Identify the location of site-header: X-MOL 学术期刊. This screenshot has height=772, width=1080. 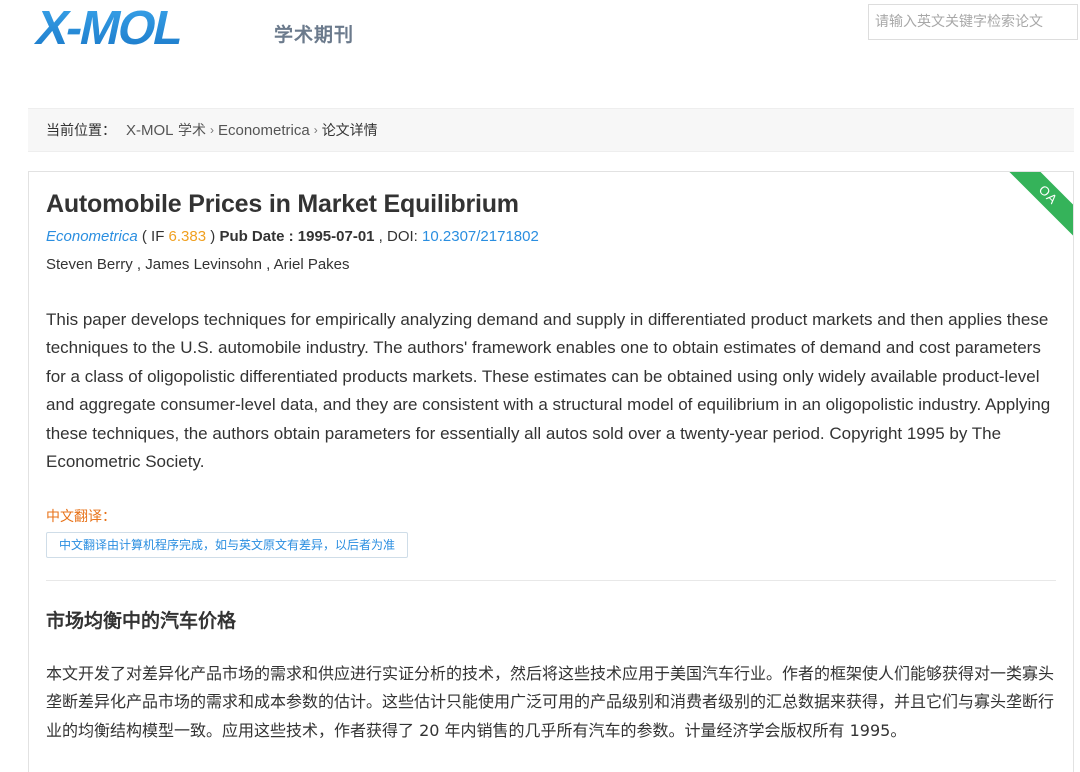
(540, 50).